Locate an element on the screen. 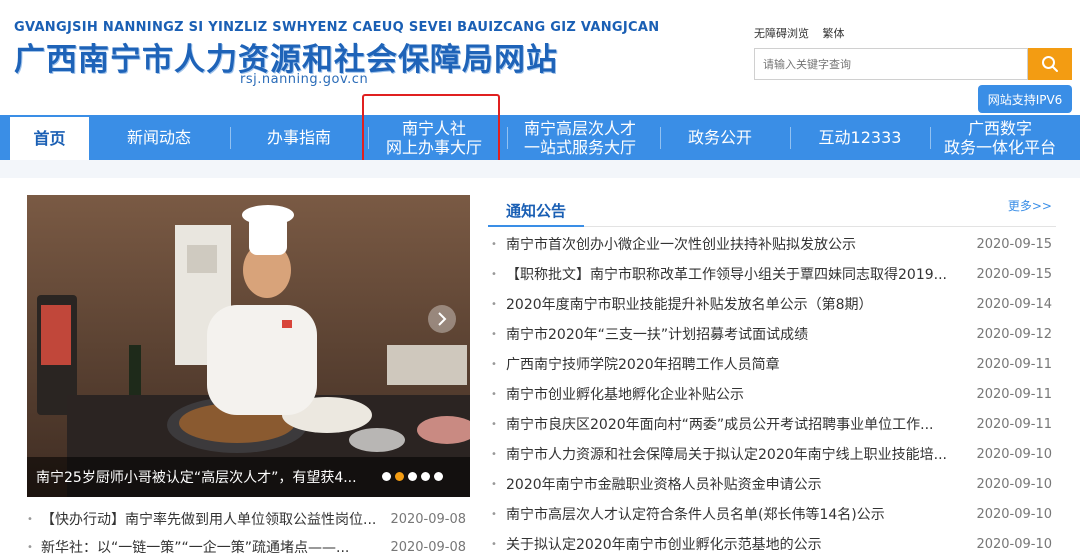 This screenshot has height=559, width=1080. search-button is located at coordinates (1050, 64).